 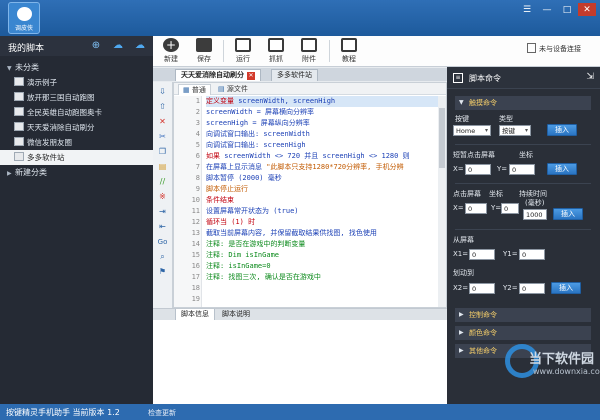 What do you see at coordinates (566, 288) in the screenshot?
I see `insert-swipe-button: 插入` at bounding box center [566, 288].